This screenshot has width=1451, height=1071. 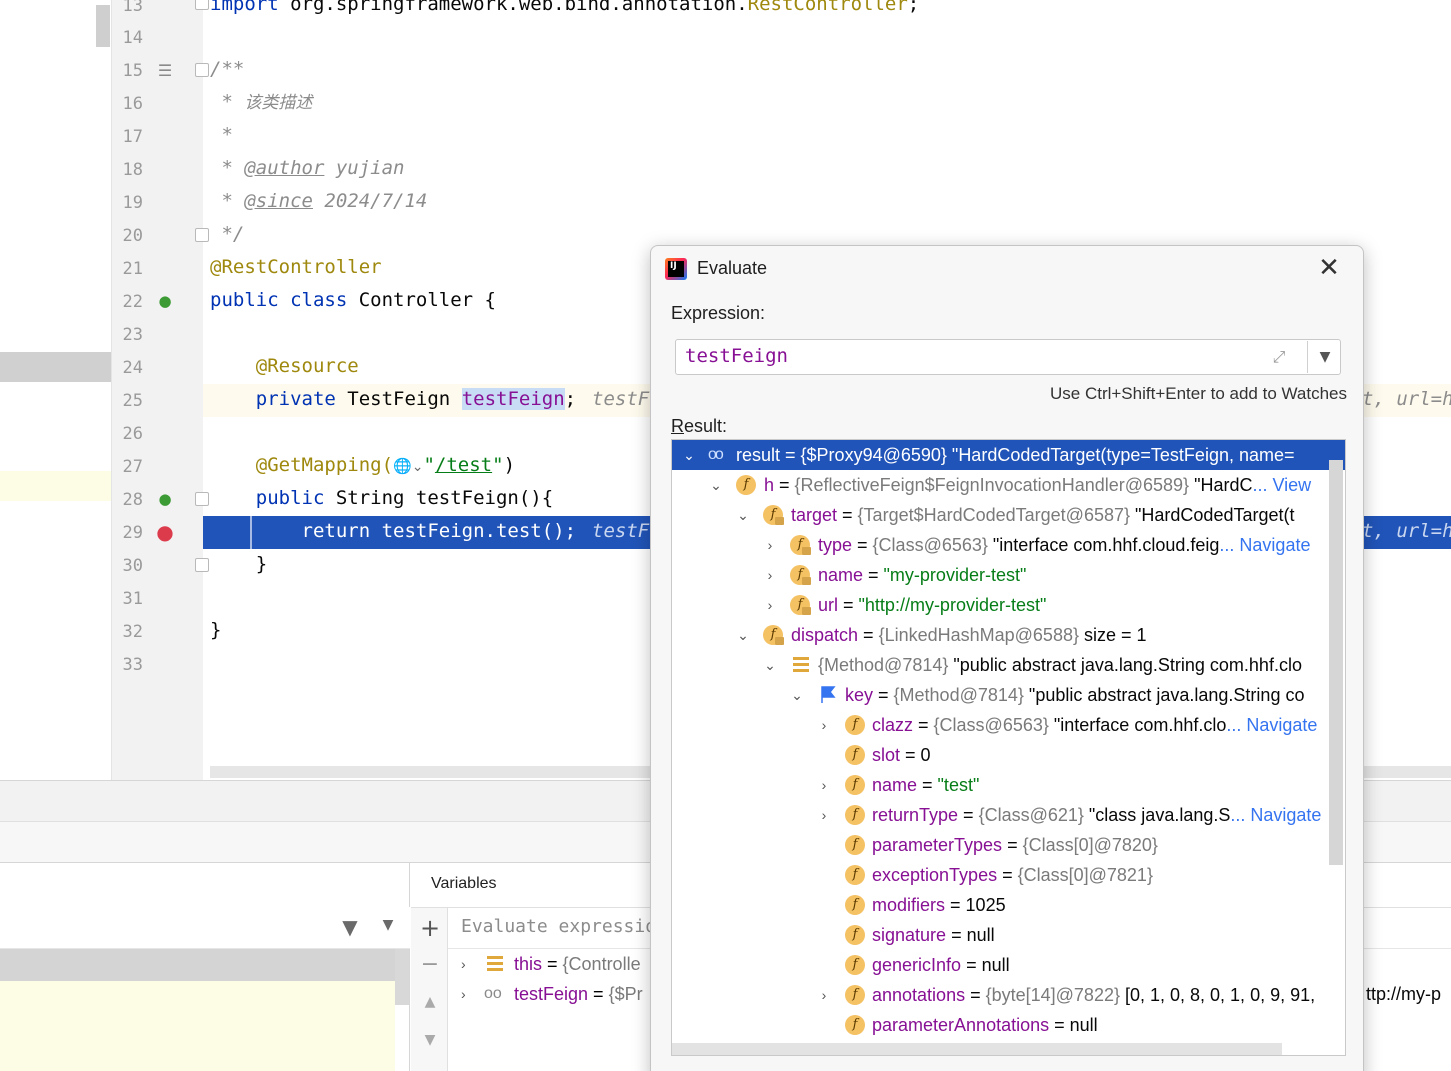 What do you see at coordinates (165, 532) in the screenshot?
I see `breakpoint-icon: ●` at bounding box center [165, 532].